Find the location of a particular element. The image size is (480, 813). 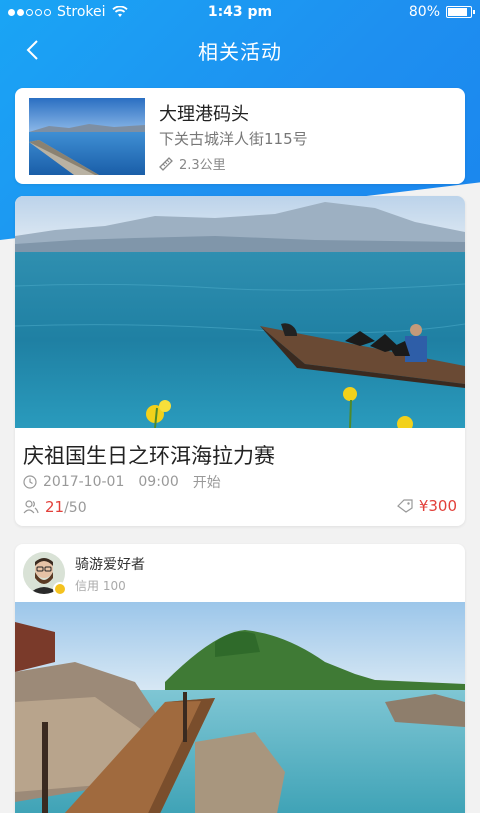

place-distance: 2.3公里 is located at coordinates (192, 163).